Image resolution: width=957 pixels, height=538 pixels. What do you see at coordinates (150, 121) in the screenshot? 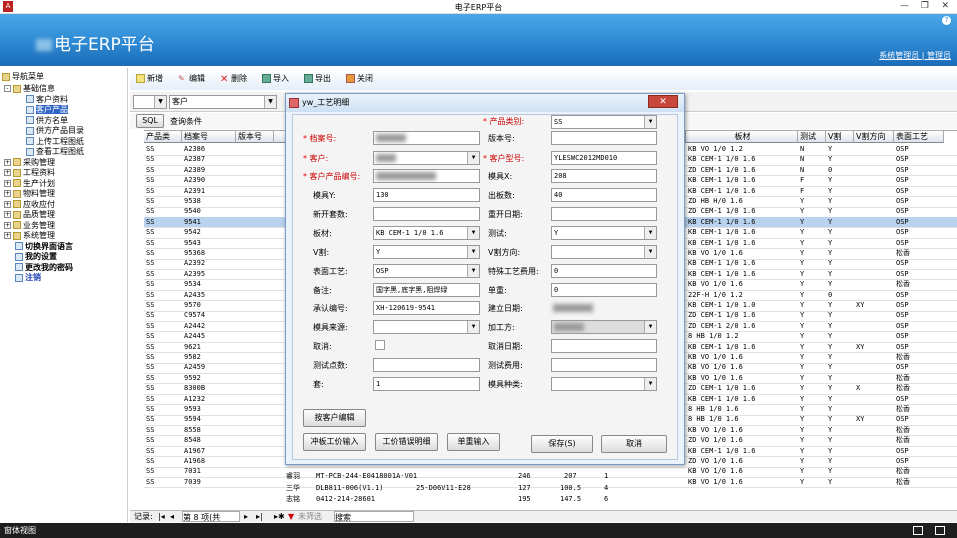
I see `sql-button: SQL` at bounding box center [150, 121].